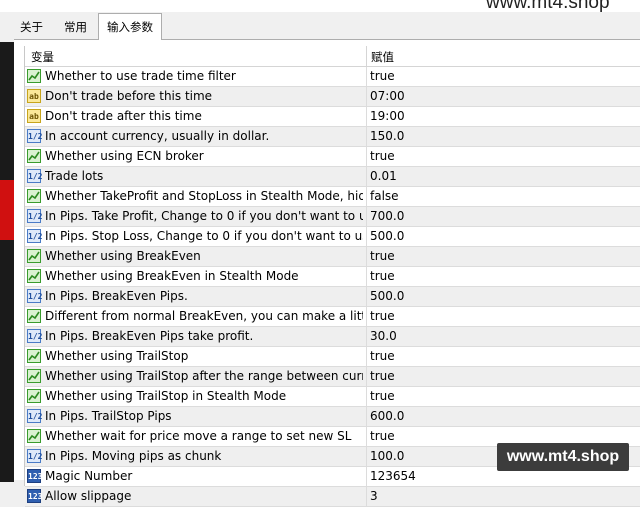 The height and width of the screenshot is (507, 640). Describe the element at coordinates (320, 26) in the screenshot. I see `tab-bar: 关于 常用 输入参数` at that location.